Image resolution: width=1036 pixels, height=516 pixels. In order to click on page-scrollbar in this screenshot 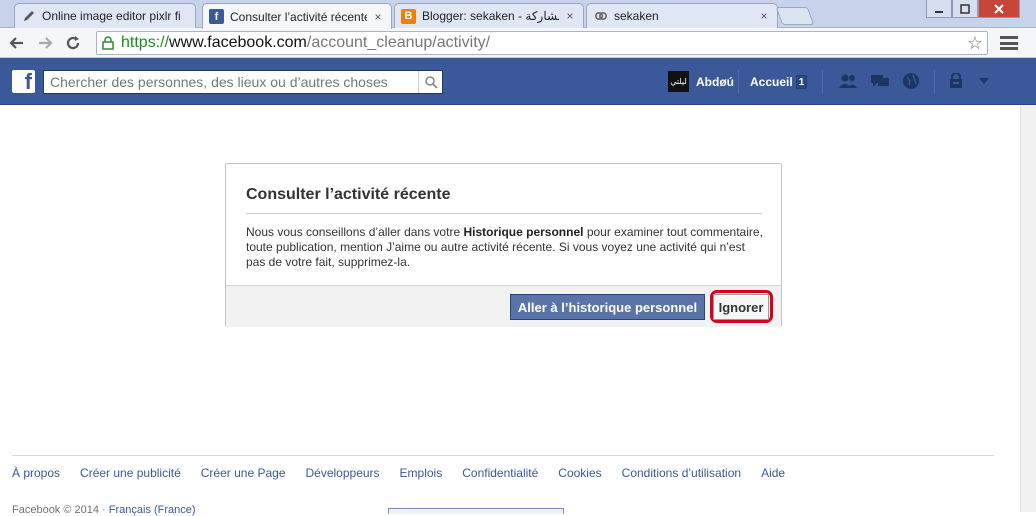, I will do `click(1028, 308)`.